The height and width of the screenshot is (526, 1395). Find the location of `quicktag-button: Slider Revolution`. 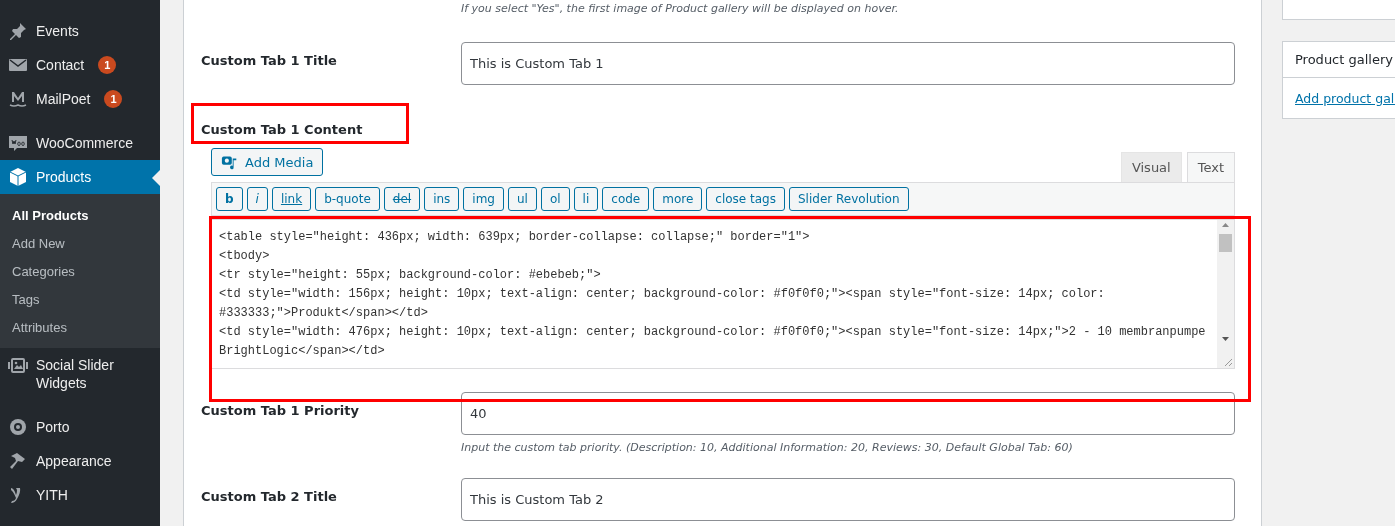

quicktag-button: Slider Revolution is located at coordinates (849, 199).